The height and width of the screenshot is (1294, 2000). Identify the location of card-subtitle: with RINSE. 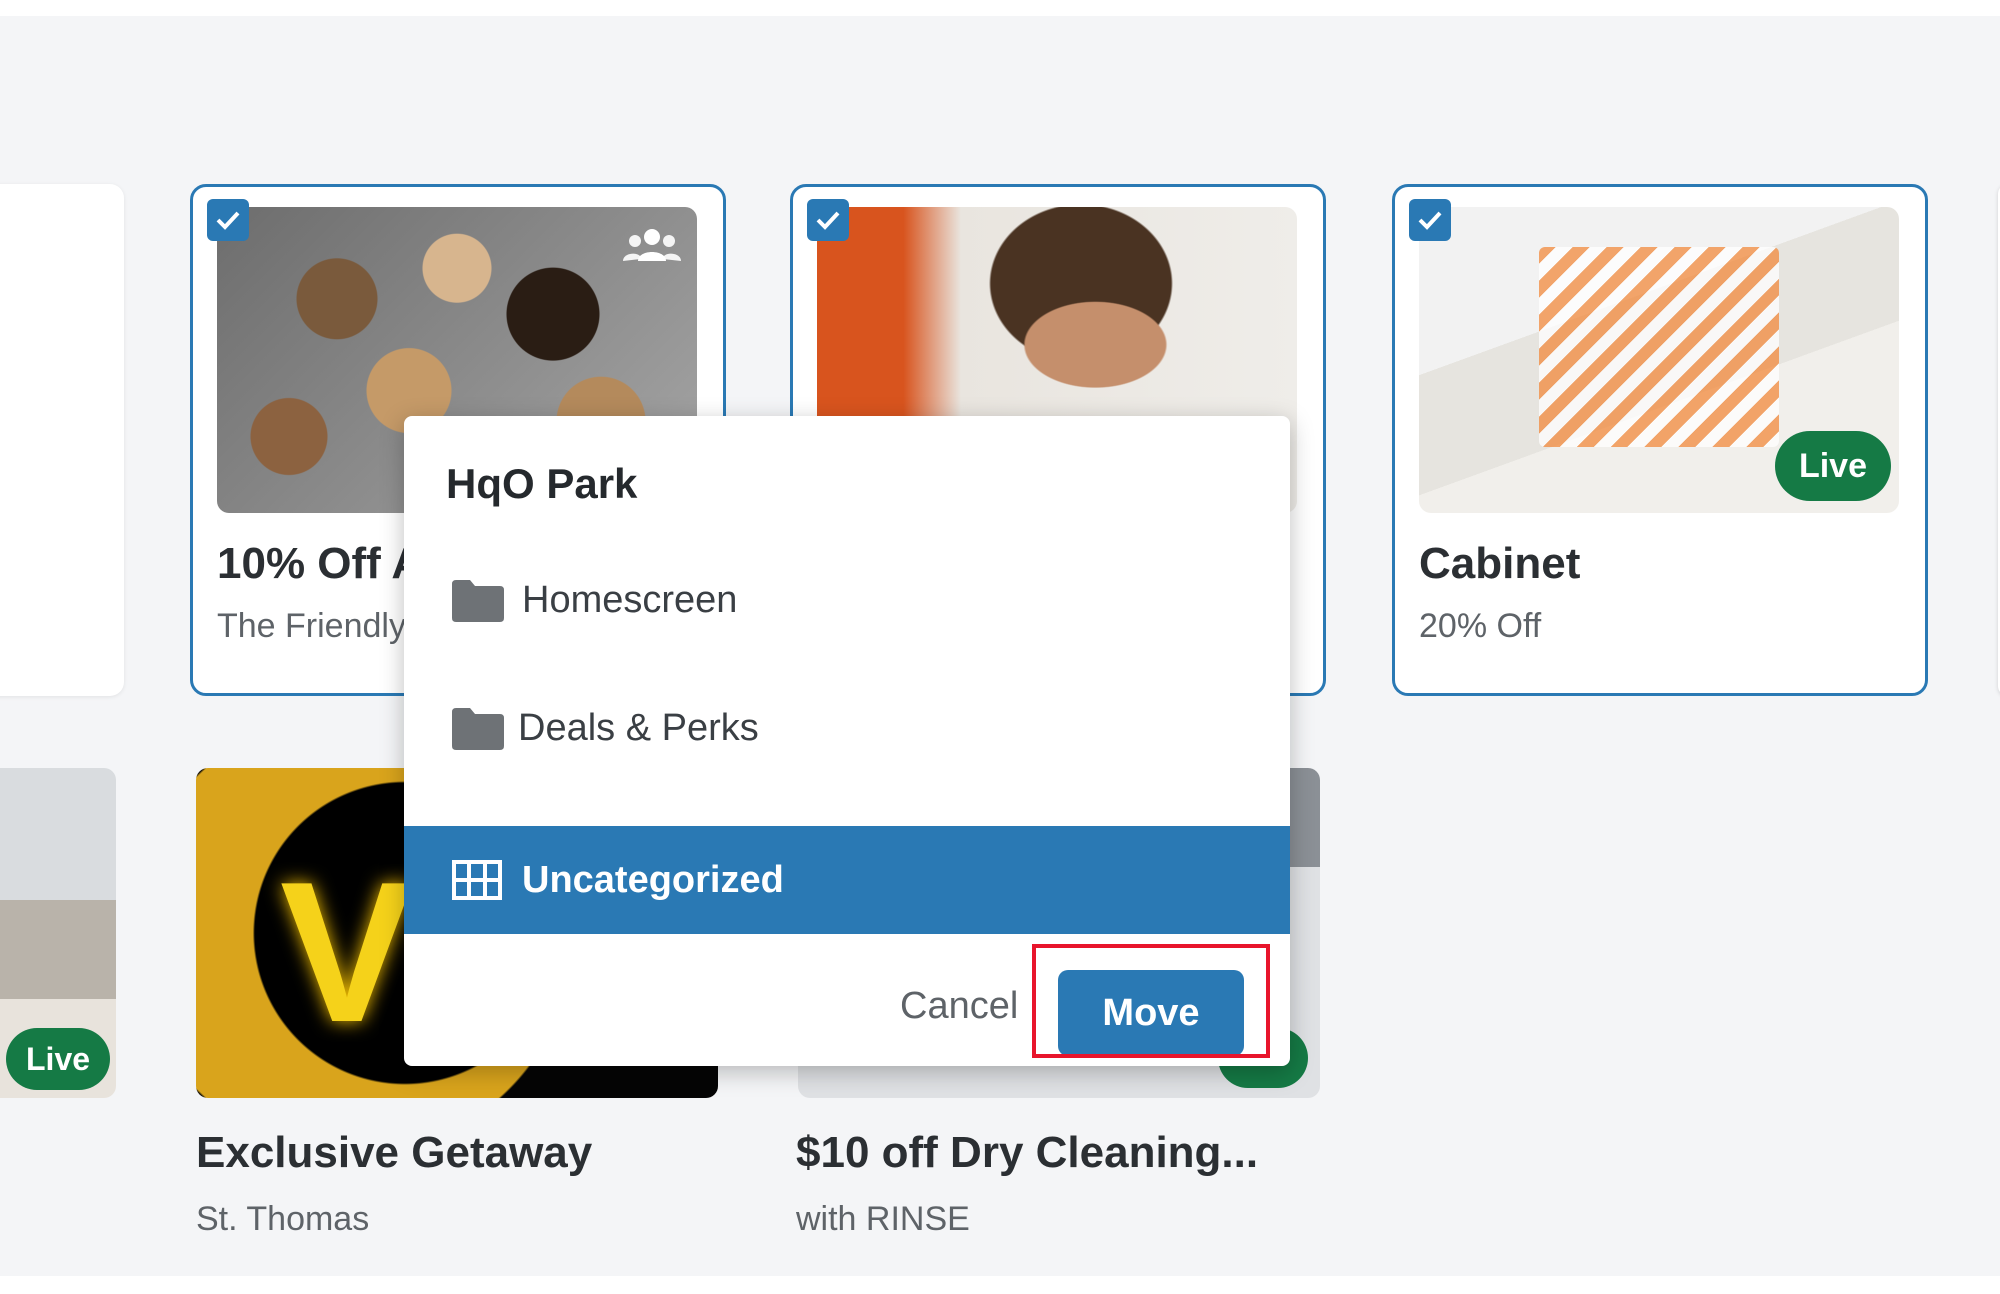
(883, 1219).